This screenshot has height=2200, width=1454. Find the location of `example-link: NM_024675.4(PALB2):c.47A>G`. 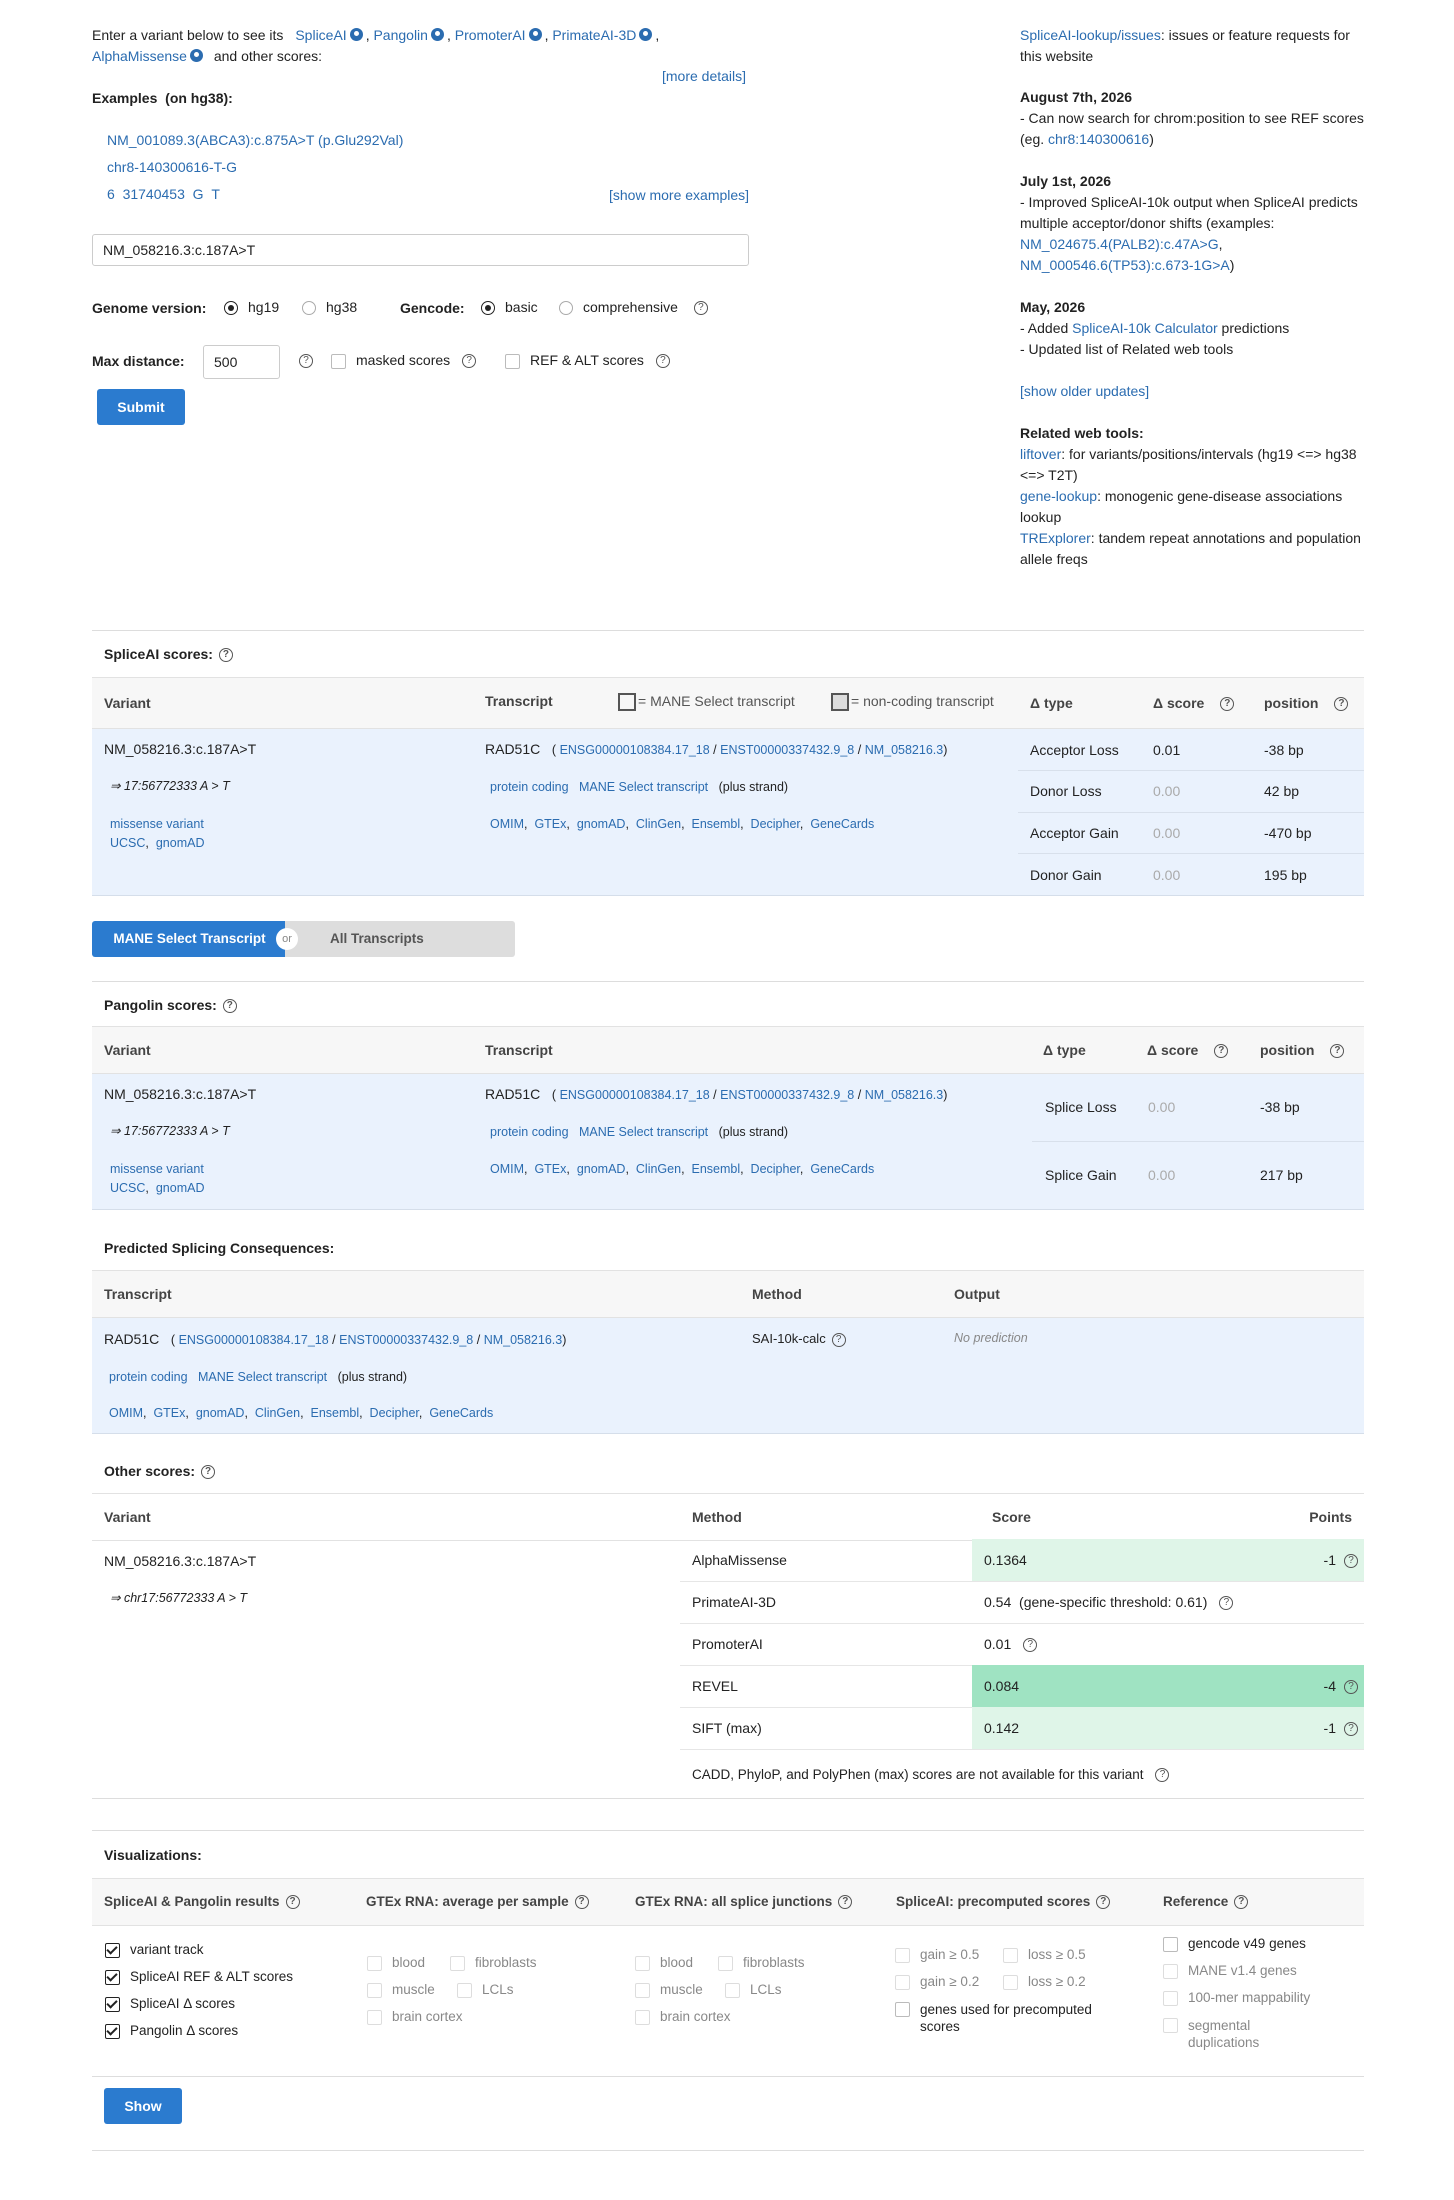

example-link: NM_024675.4(PALB2):c.47A>G is located at coordinates (1119, 244).